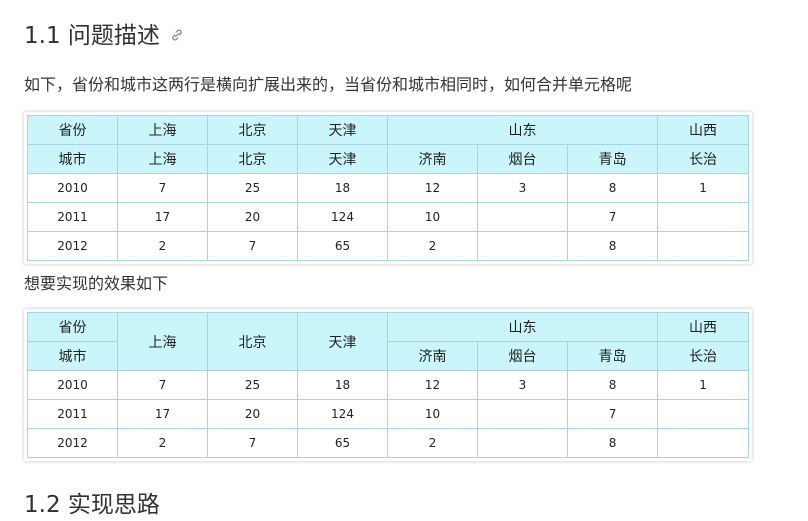  What do you see at coordinates (96, 283) in the screenshot?
I see `caption-paragraph: 想要实现的效果如下` at bounding box center [96, 283].